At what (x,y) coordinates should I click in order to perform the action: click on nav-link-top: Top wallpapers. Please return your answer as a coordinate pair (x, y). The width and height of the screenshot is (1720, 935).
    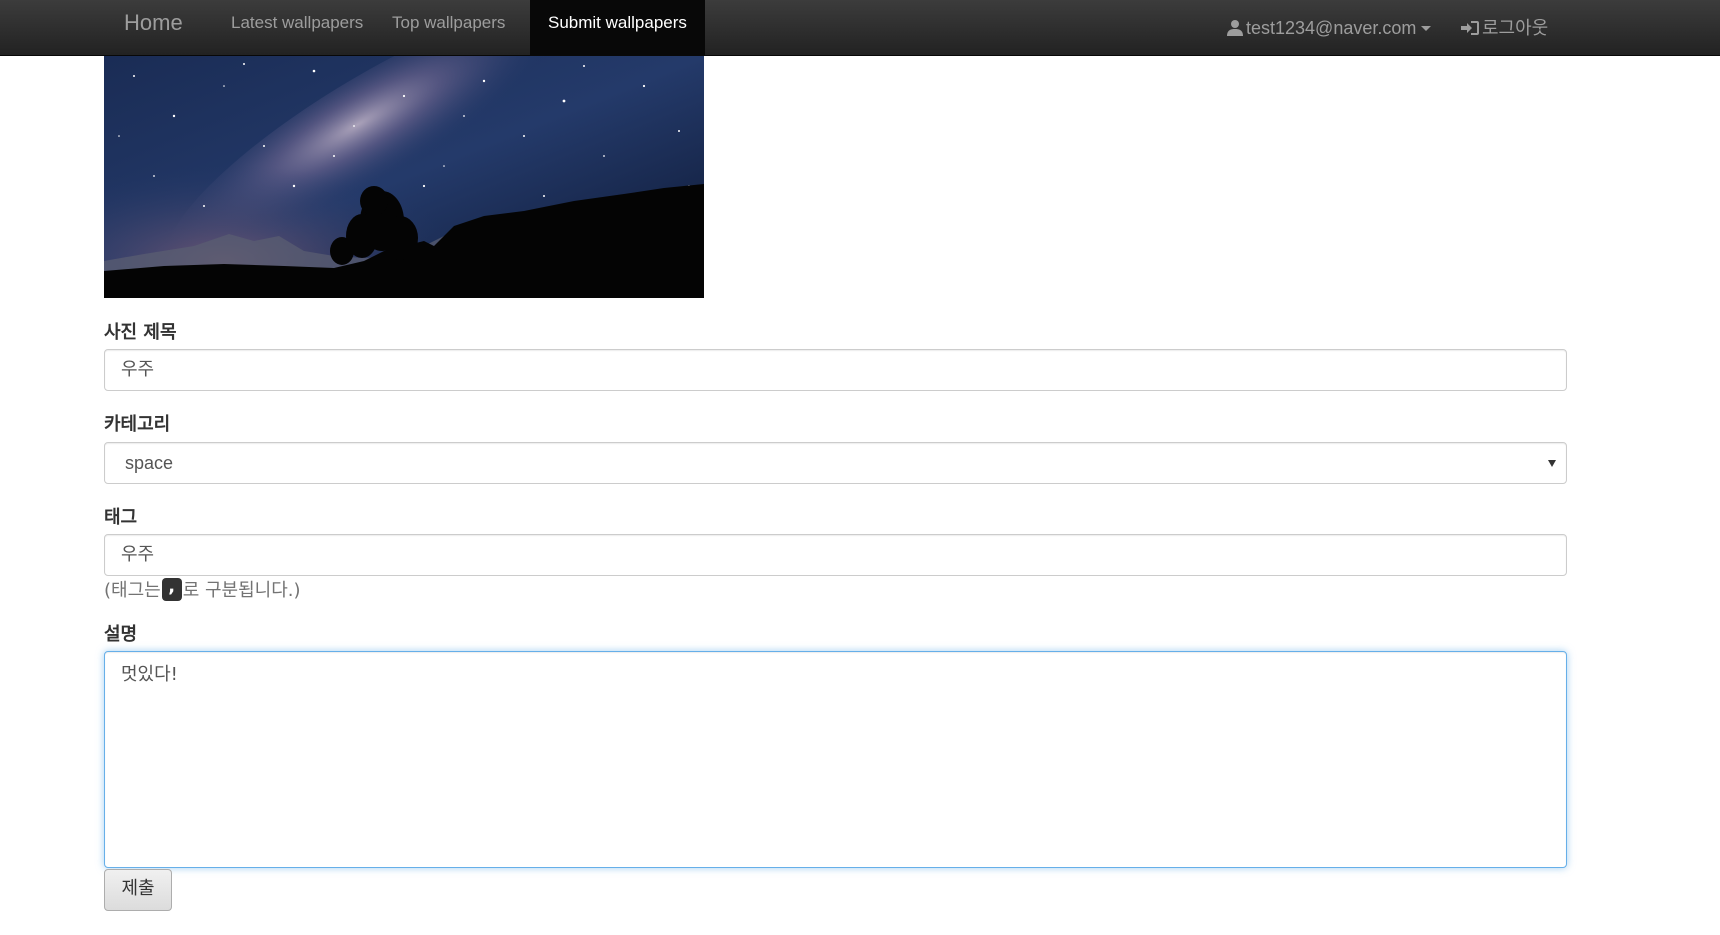
    Looking at the image, I should click on (448, 27).